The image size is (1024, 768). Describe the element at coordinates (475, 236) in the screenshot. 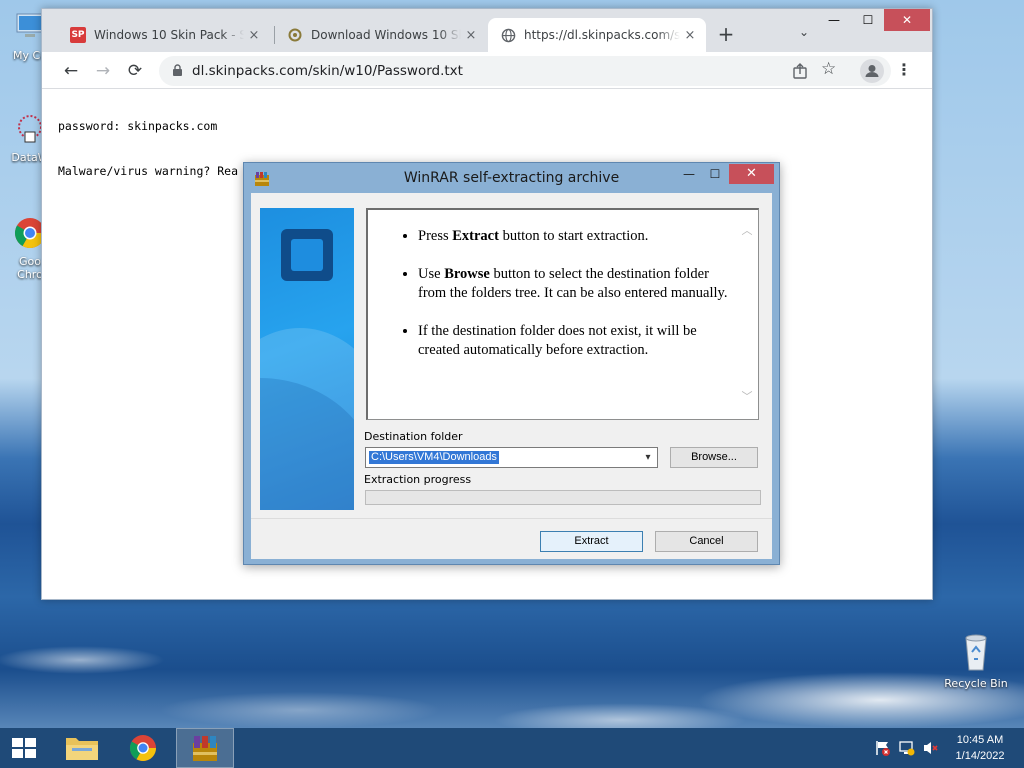

I see `instruction-keyword: Extract` at that location.